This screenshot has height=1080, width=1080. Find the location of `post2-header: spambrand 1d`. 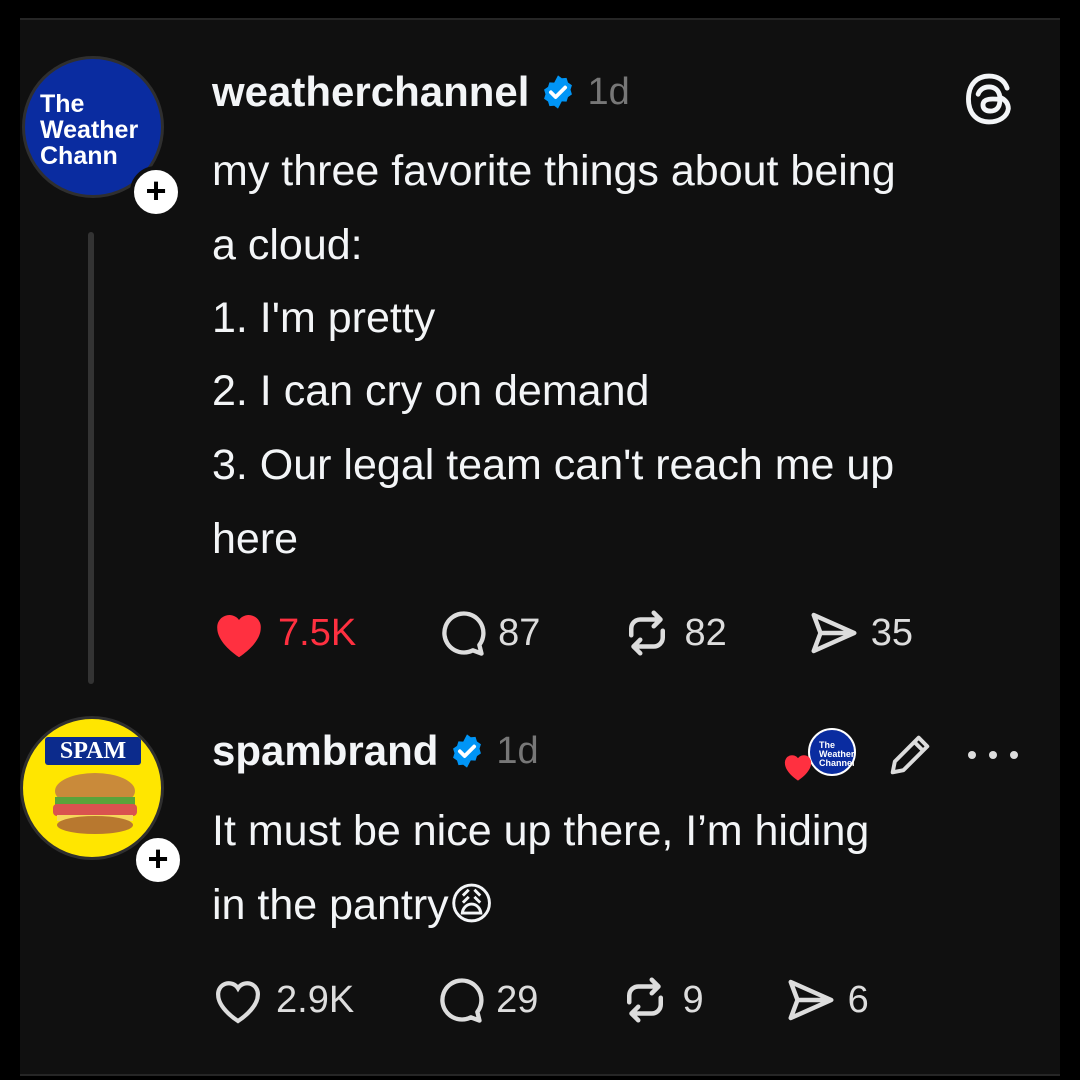

post2-header: spambrand 1d is located at coordinates (375, 751).